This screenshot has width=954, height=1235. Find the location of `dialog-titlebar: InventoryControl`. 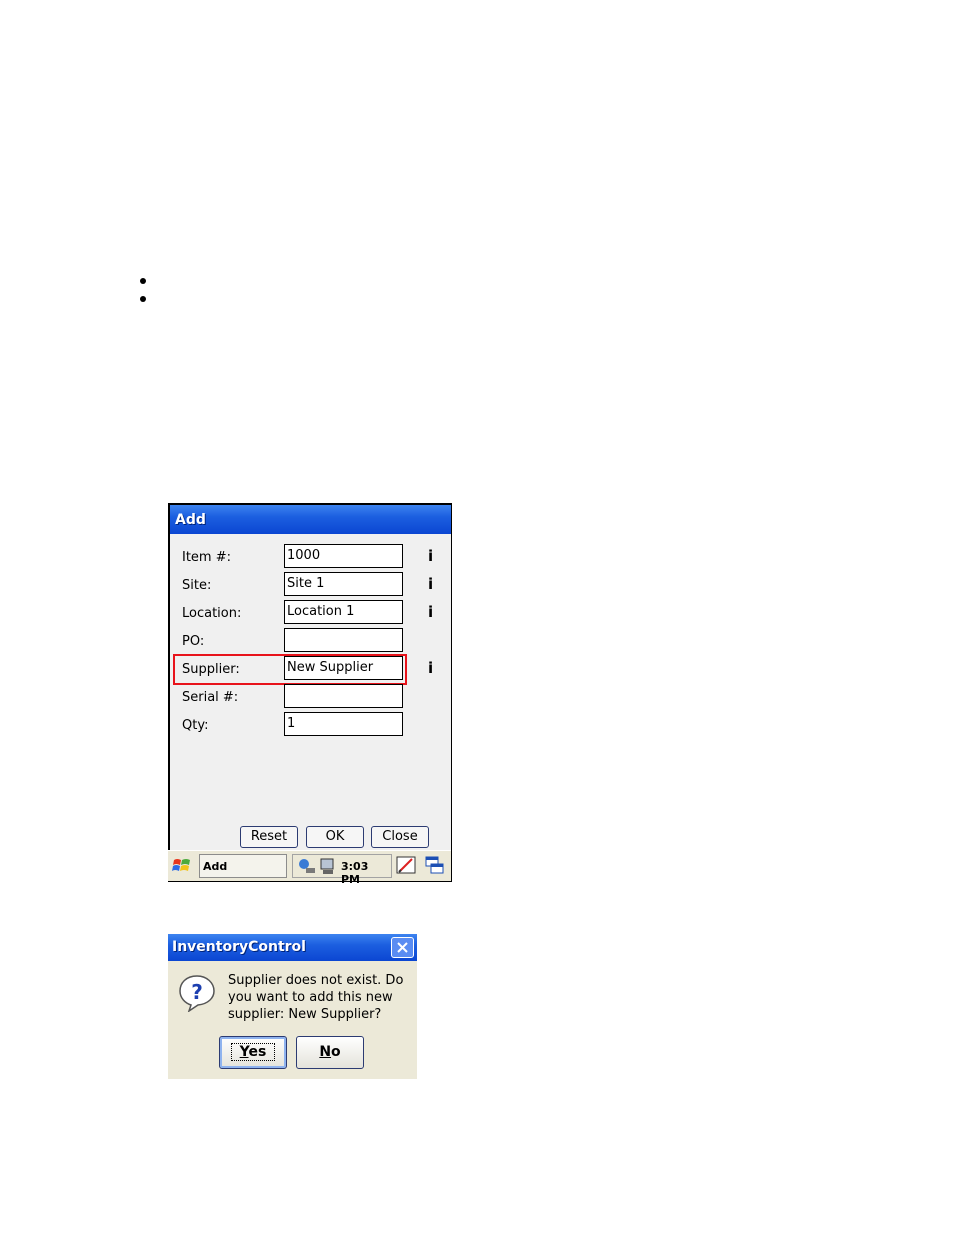

dialog-titlebar: InventoryControl is located at coordinates (292, 947).